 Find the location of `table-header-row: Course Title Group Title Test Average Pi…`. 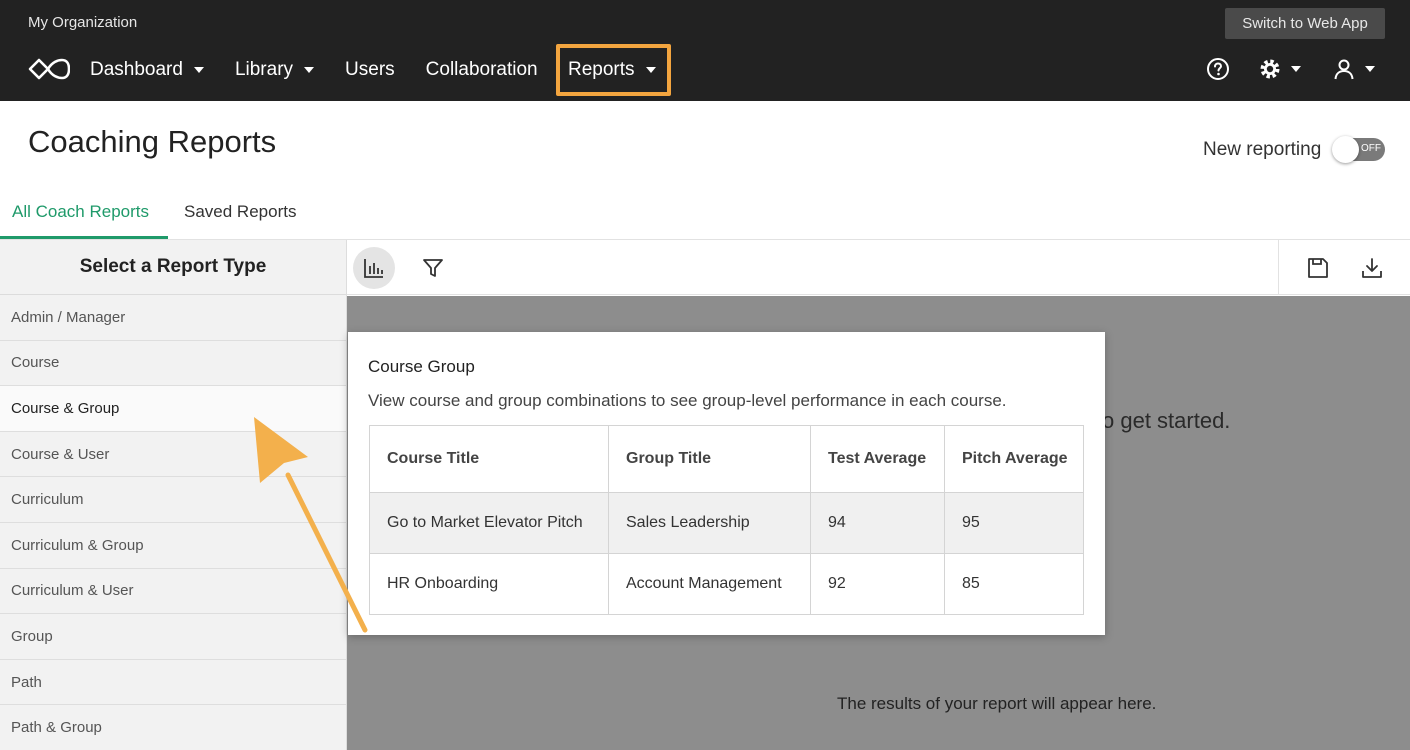

table-header-row: Course Title Group Title Test Average Pi… is located at coordinates (726, 459).